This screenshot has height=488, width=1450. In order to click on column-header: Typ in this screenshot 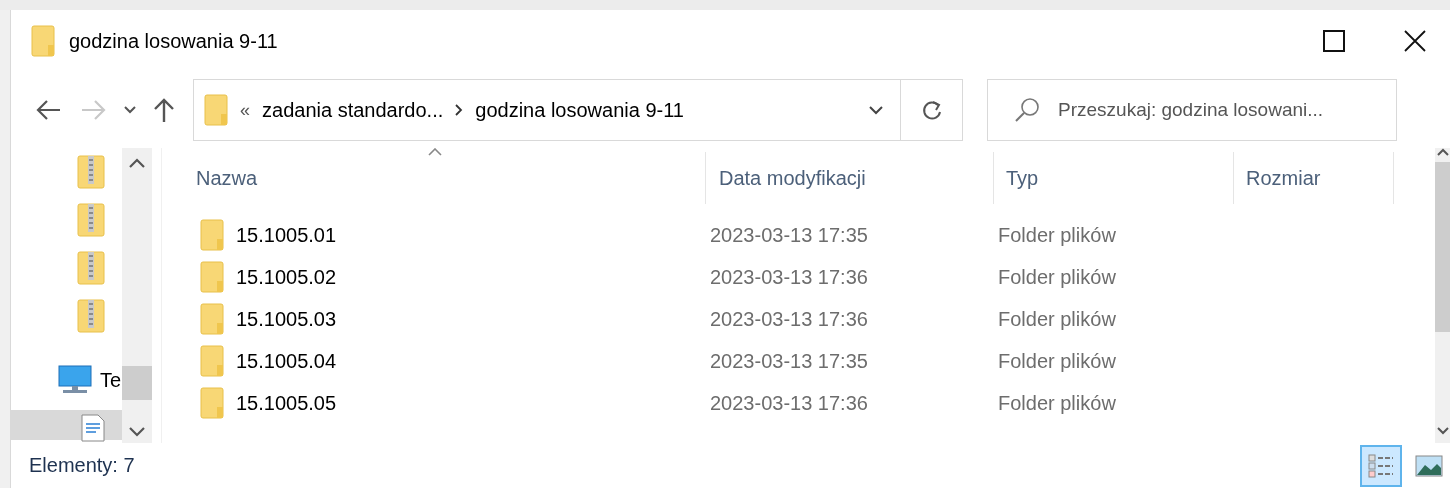, I will do `click(1114, 178)`.